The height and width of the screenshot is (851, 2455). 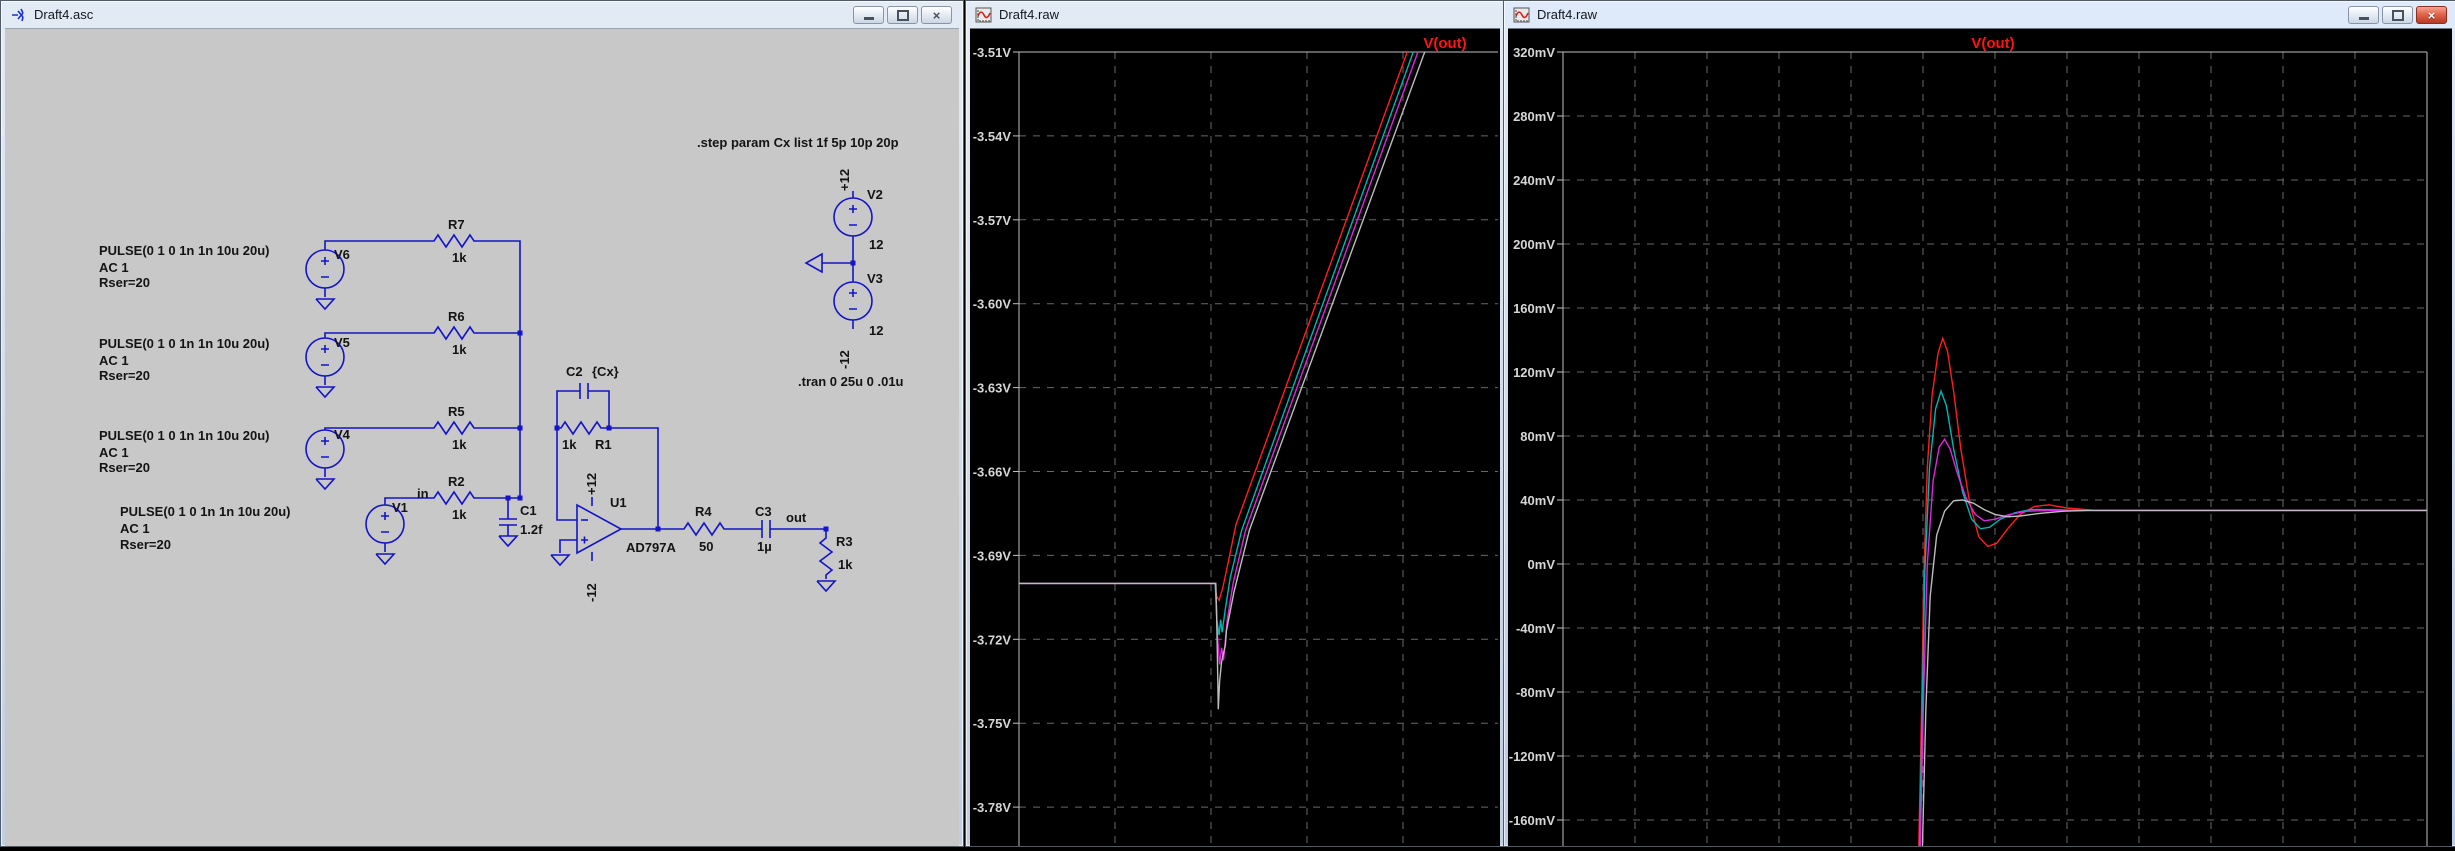 What do you see at coordinates (397, 526) in the screenshot?
I see `voltage-source-v1: V1 in` at bounding box center [397, 526].